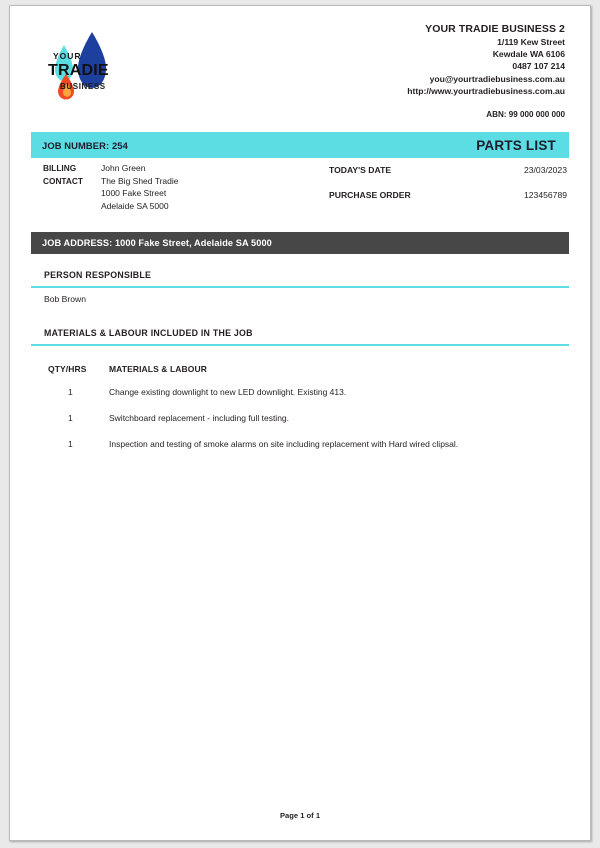 This screenshot has height=848, width=600. I want to click on billing-street: 1000 Fake Street, so click(134, 193).